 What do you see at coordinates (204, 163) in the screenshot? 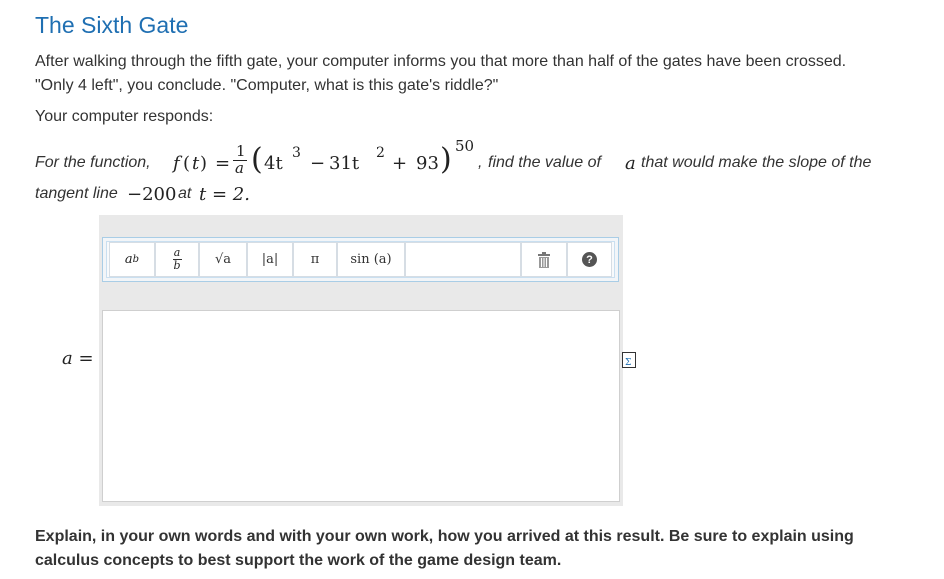
I see `paren-close: )` at bounding box center [204, 163].